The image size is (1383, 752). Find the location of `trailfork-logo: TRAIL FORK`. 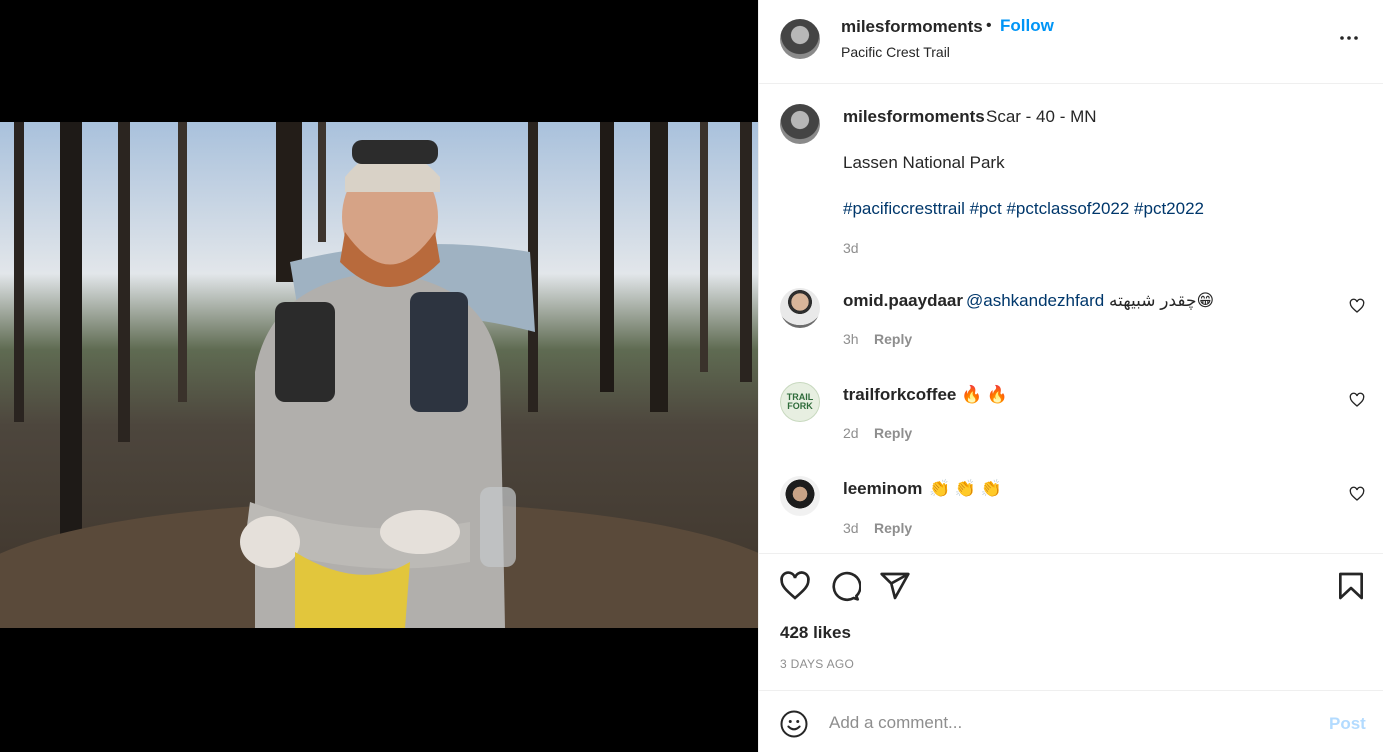

trailfork-logo: TRAIL FORK is located at coordinates (800, 401).